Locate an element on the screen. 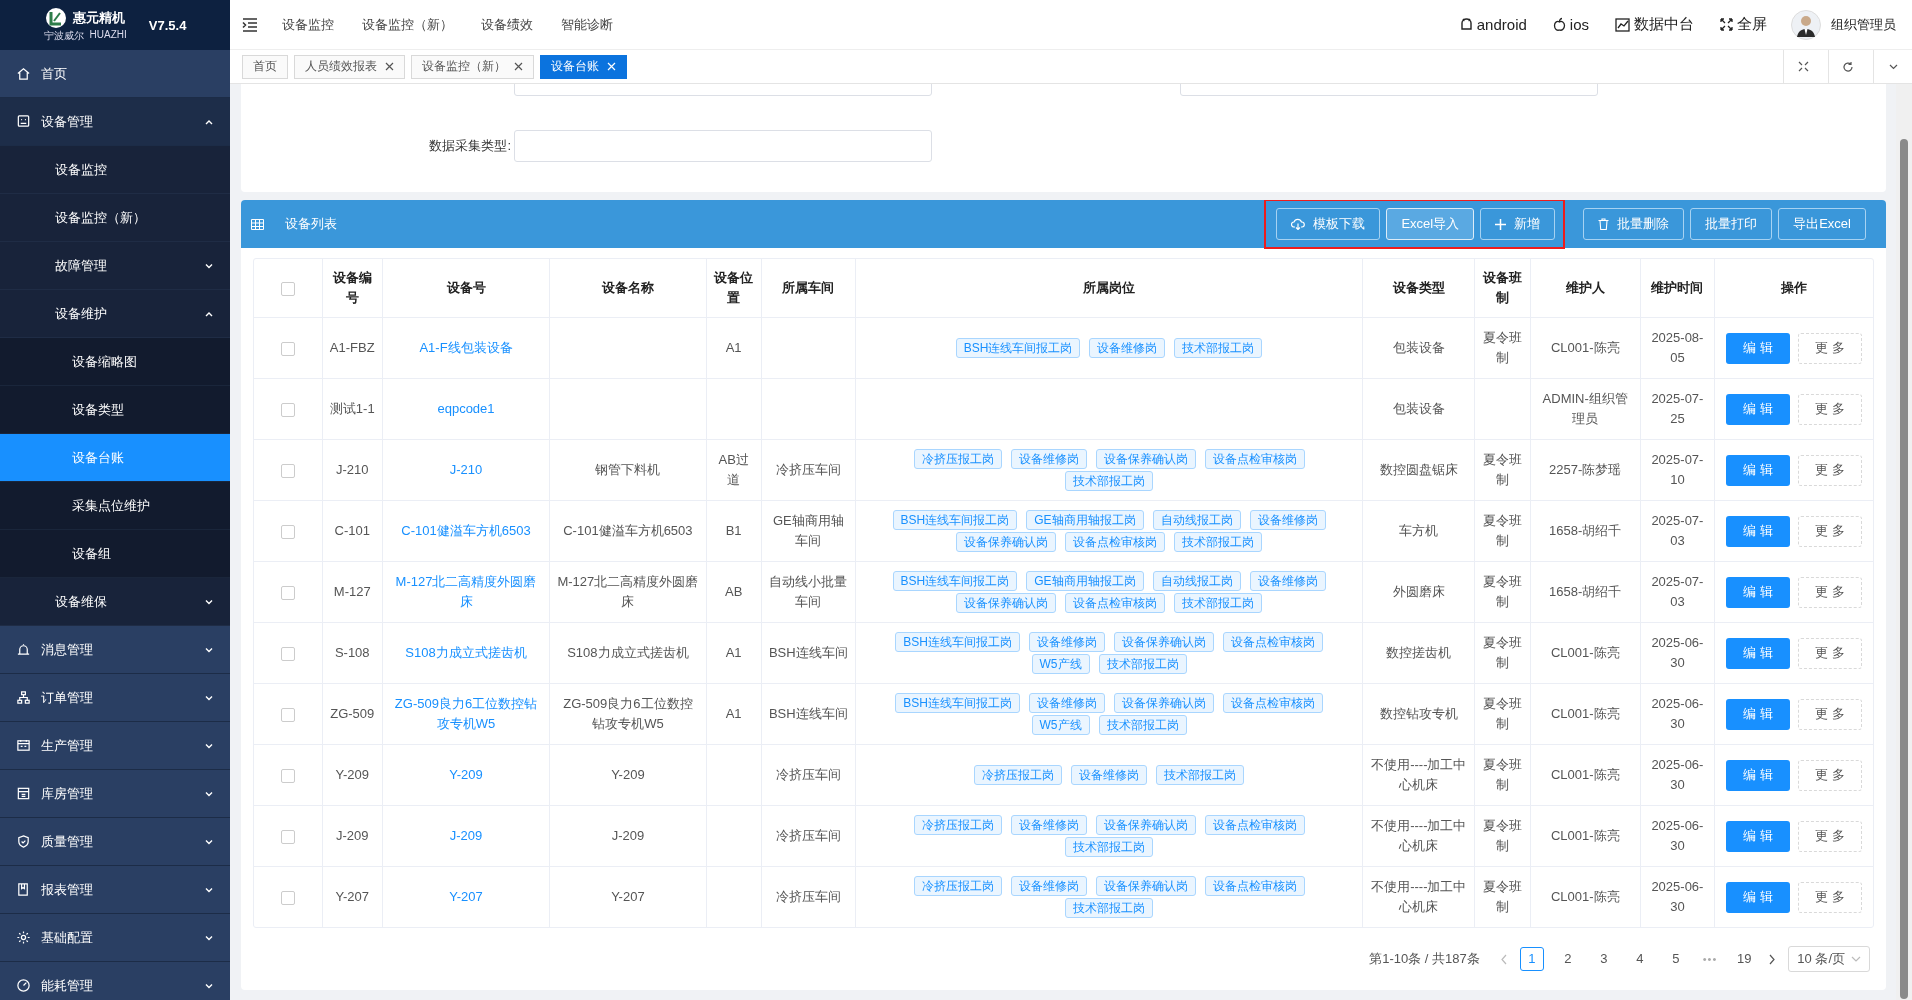  table-cell-text: Y-207 is located at coordinates (352, 897).